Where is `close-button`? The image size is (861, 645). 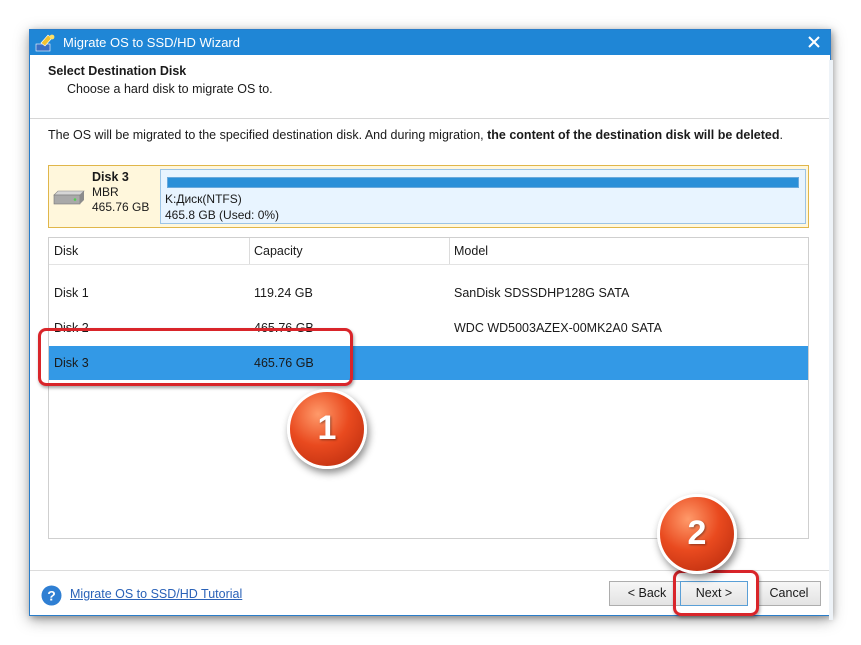 close-button is located at coordinates (814, 42).